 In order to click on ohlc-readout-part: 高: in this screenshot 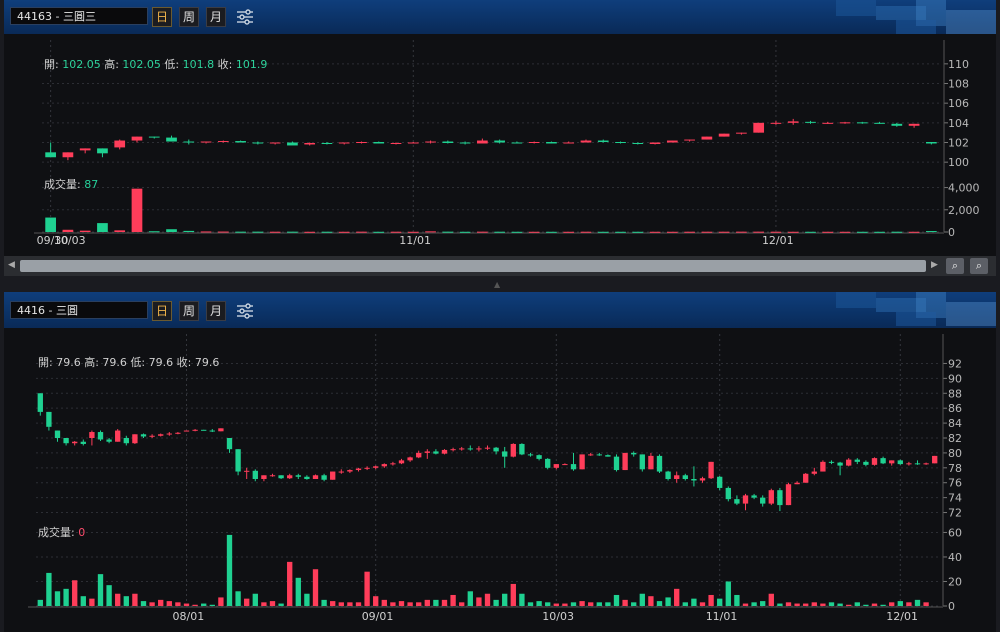, I will do `click(91, 362)`.